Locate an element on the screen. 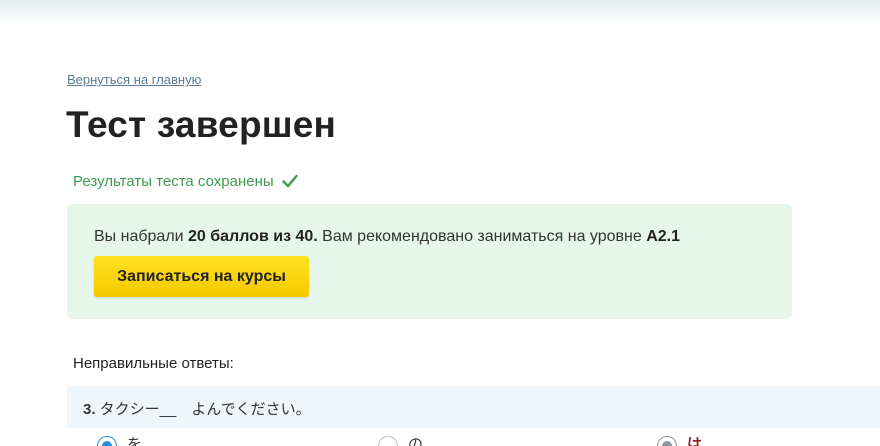 This screenshot has width=880, height=446. result-prefix: Вы набрали is located at coordinates (141, 236).